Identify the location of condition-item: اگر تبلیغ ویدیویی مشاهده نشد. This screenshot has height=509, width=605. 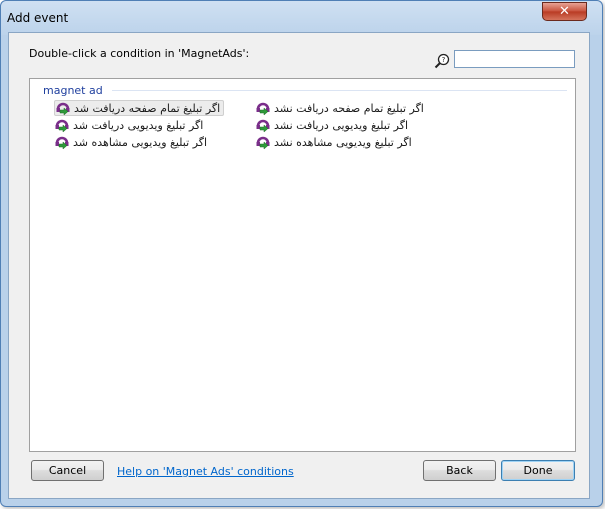
(333, 142).